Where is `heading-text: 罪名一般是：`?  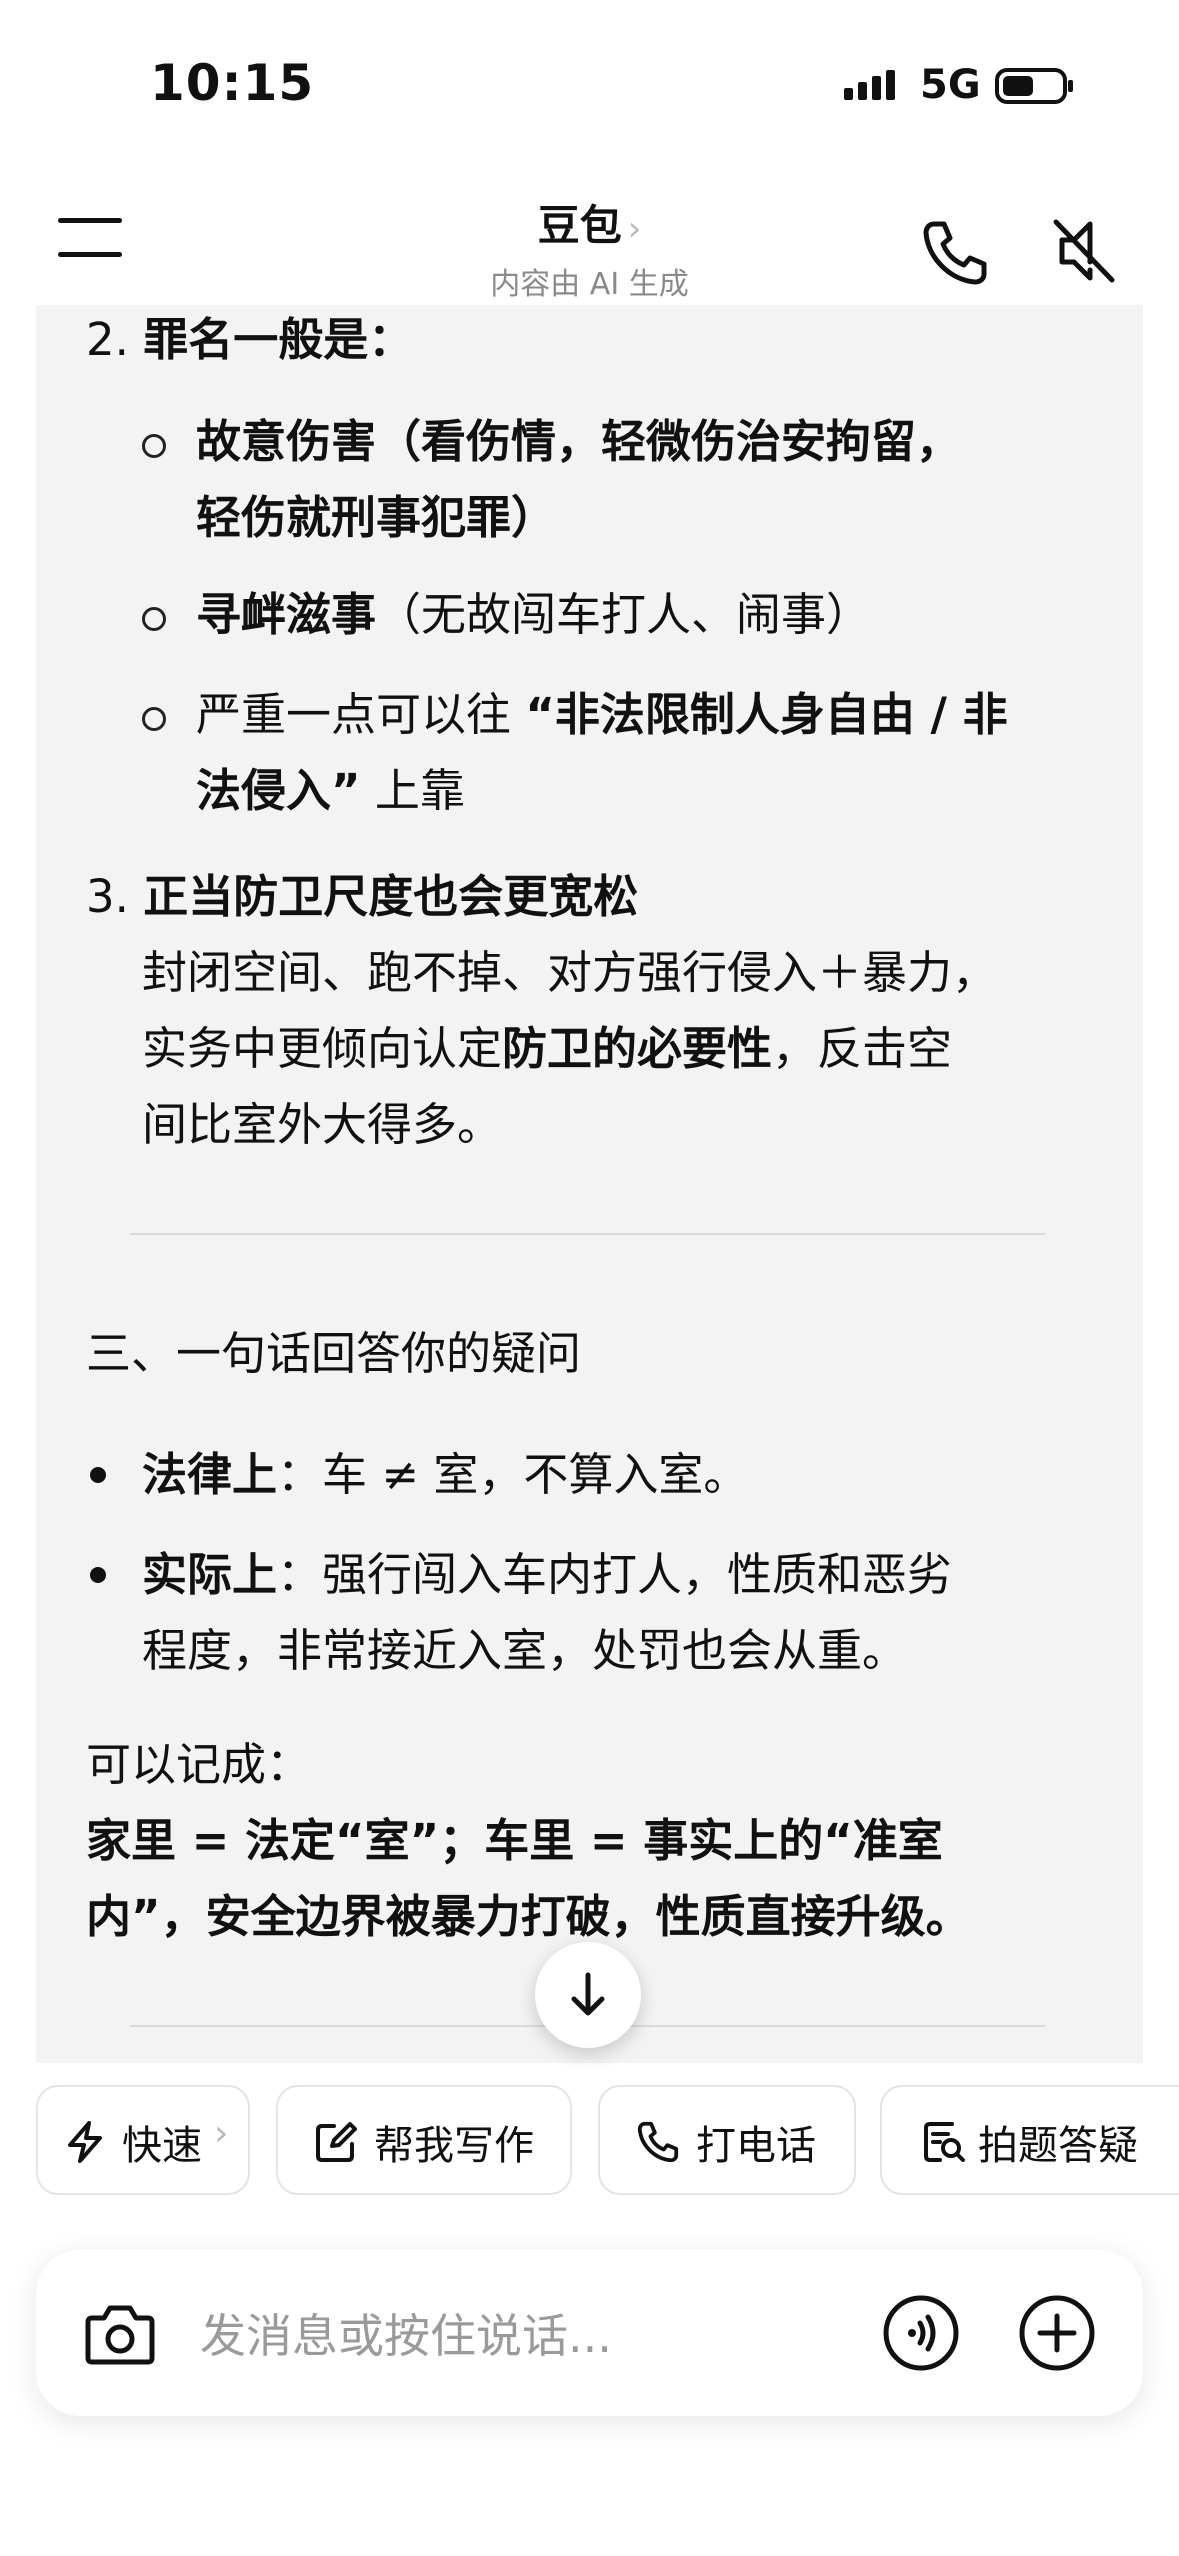
heading-text: 罪名一般是： is located at coordinates (278, 339).